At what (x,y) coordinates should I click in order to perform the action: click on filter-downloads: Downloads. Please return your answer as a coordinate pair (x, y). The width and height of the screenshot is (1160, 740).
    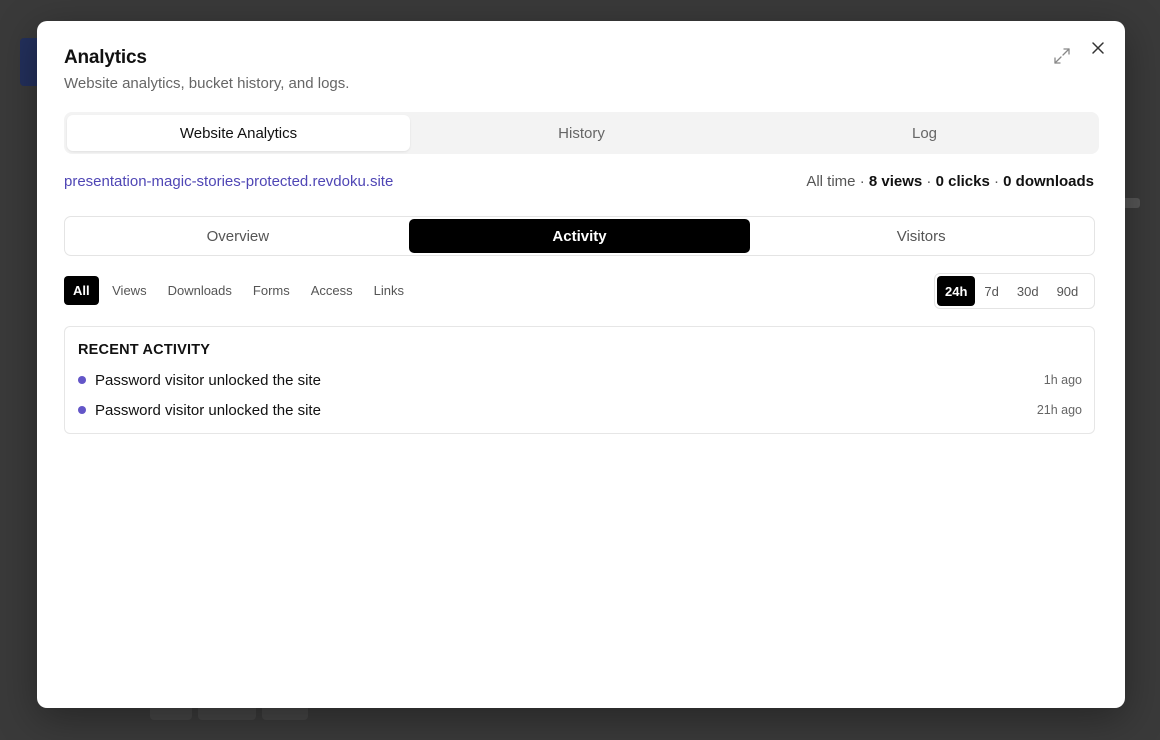
    Looking at the image, I should click on (199, 290).